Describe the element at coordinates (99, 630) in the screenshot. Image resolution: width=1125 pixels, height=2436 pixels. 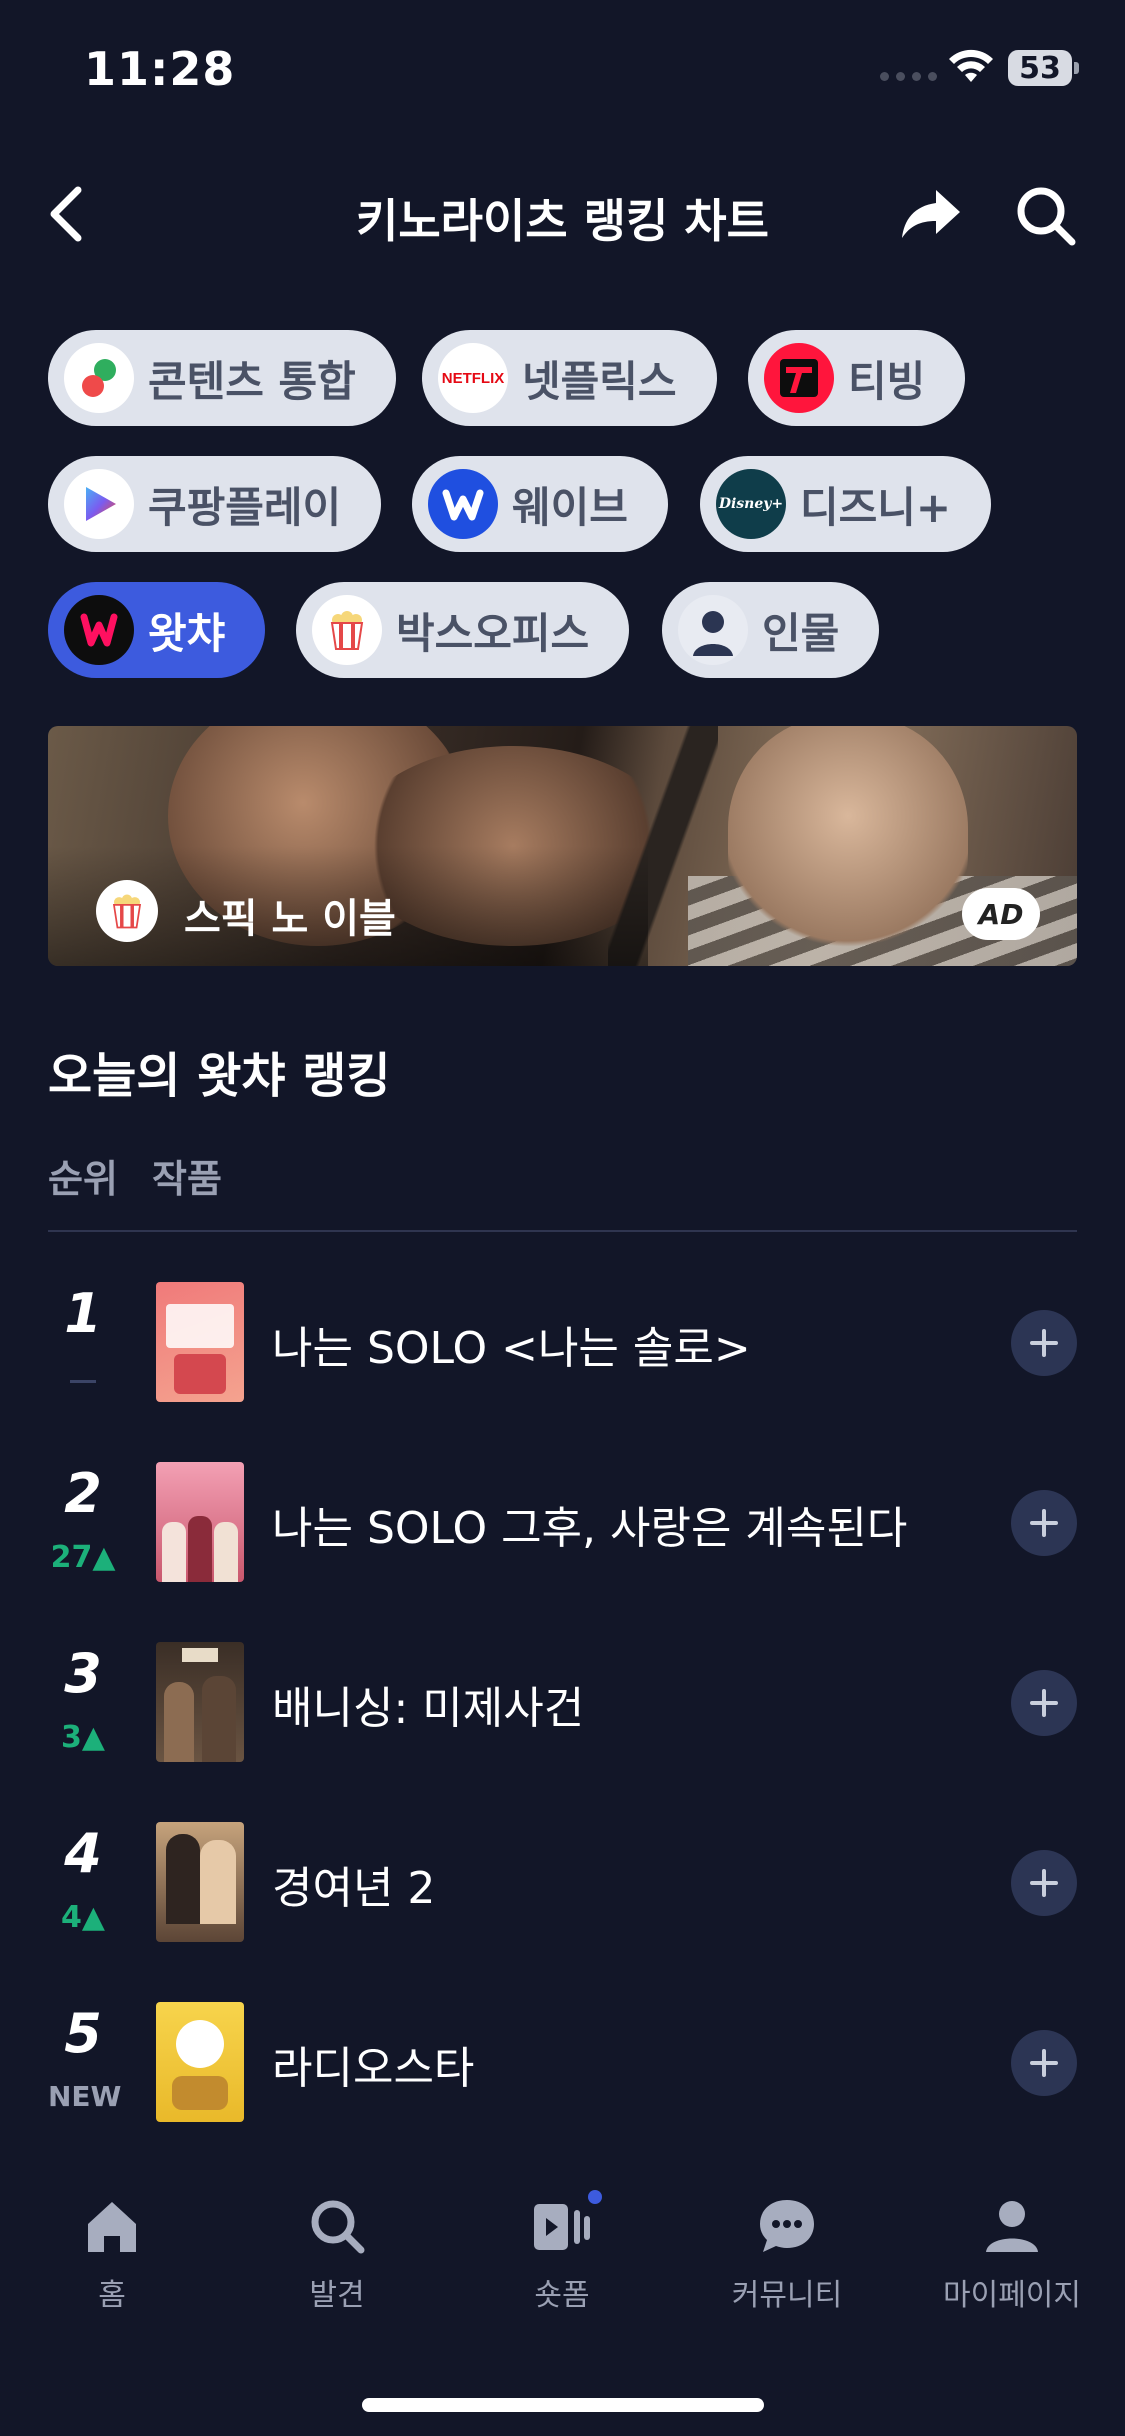
I see `watcha-logo-icon` at that location.